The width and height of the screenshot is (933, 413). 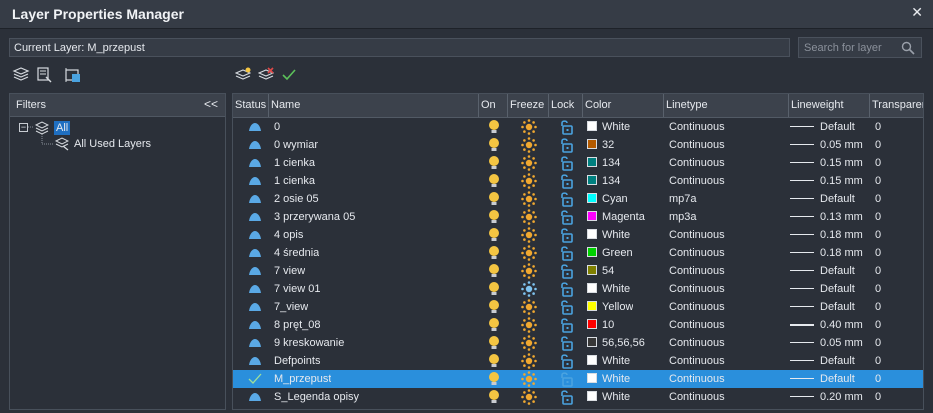 I want to click on search-input: Search for layer, so click(x=860, y=47).